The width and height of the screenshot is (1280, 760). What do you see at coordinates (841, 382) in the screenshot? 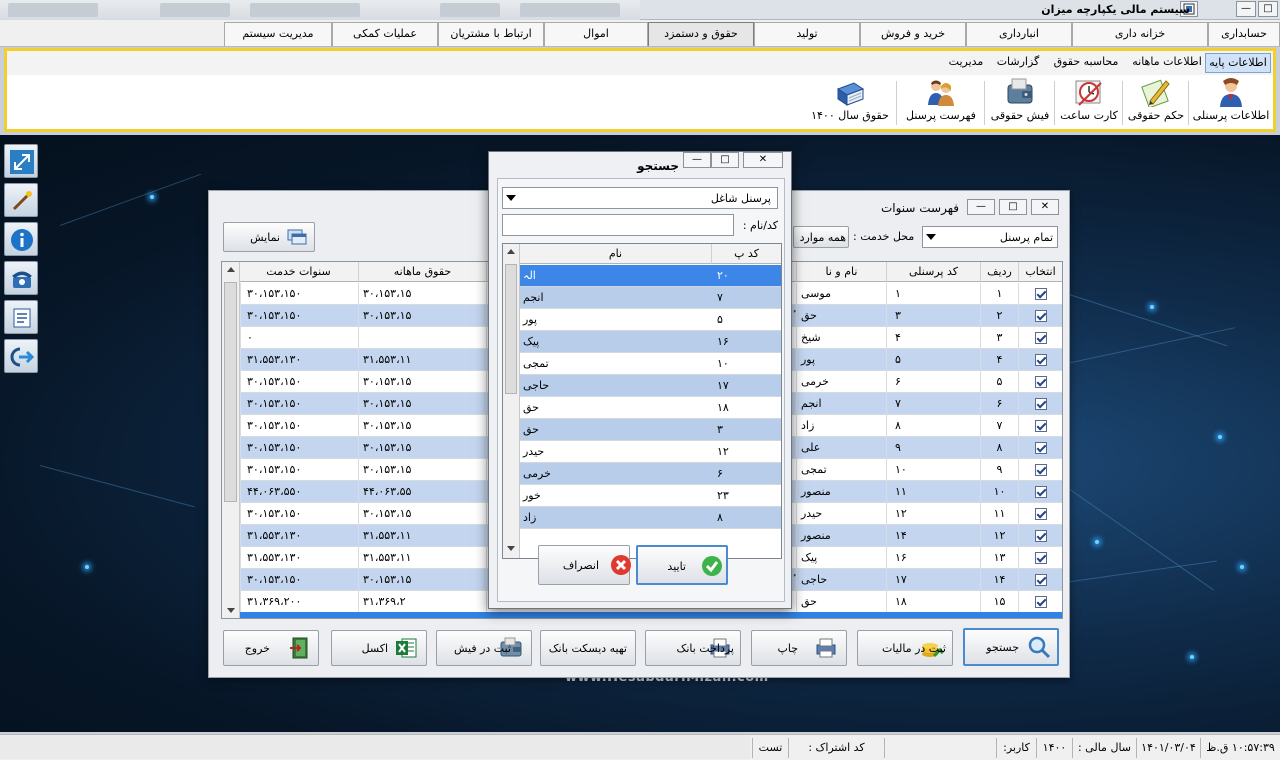
I see `cell-name: خرمی` at bounding box center [841, 382].